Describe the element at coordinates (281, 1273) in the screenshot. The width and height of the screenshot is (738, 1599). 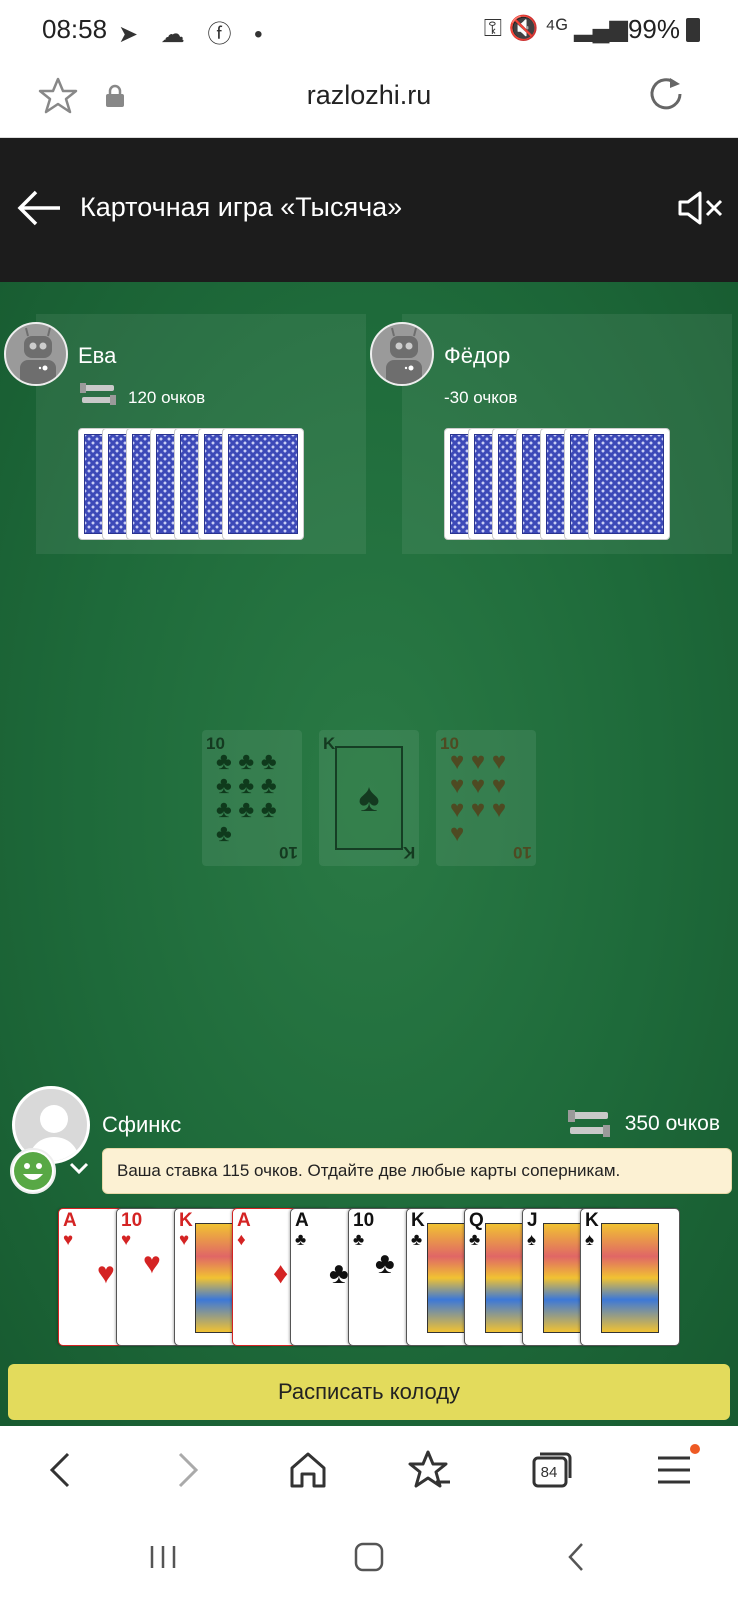
I see `card-center-suit: ♦` at that location.